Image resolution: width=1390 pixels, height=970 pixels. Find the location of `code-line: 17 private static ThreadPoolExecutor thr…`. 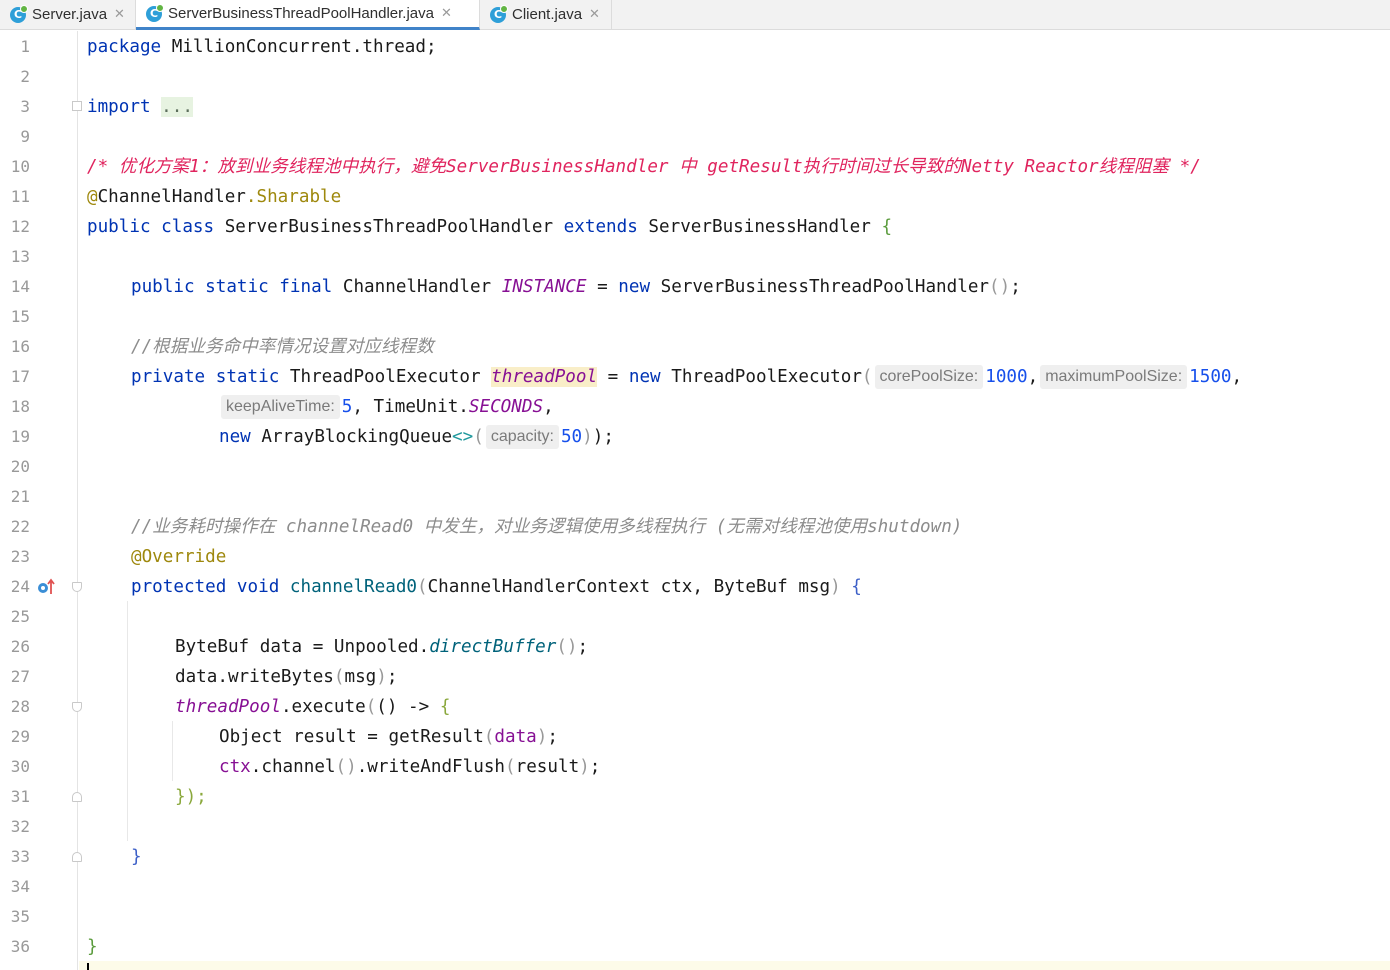

code-line: 17 private static ThreadPoolExecutor thr… is located at coordinates (695, 377).